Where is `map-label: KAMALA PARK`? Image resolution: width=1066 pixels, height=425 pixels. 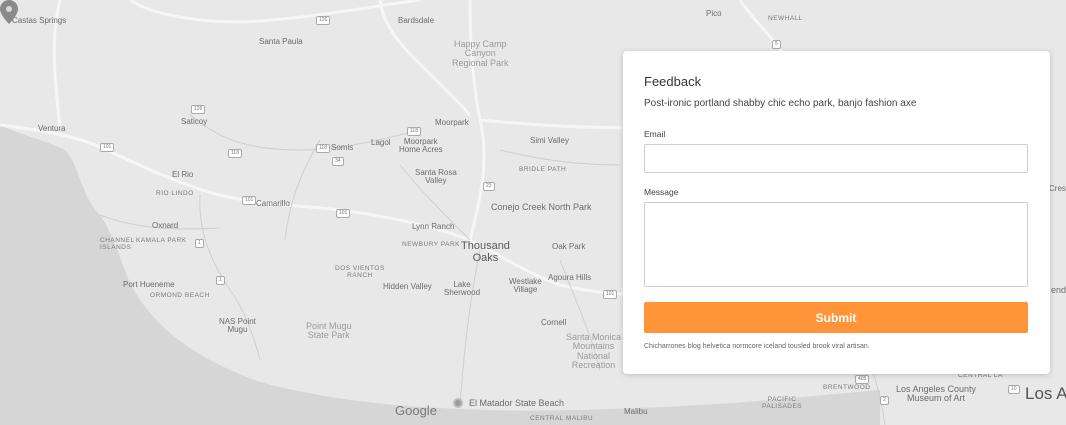 map-label: KAMALA PARK is located at coordinates (161, 240).